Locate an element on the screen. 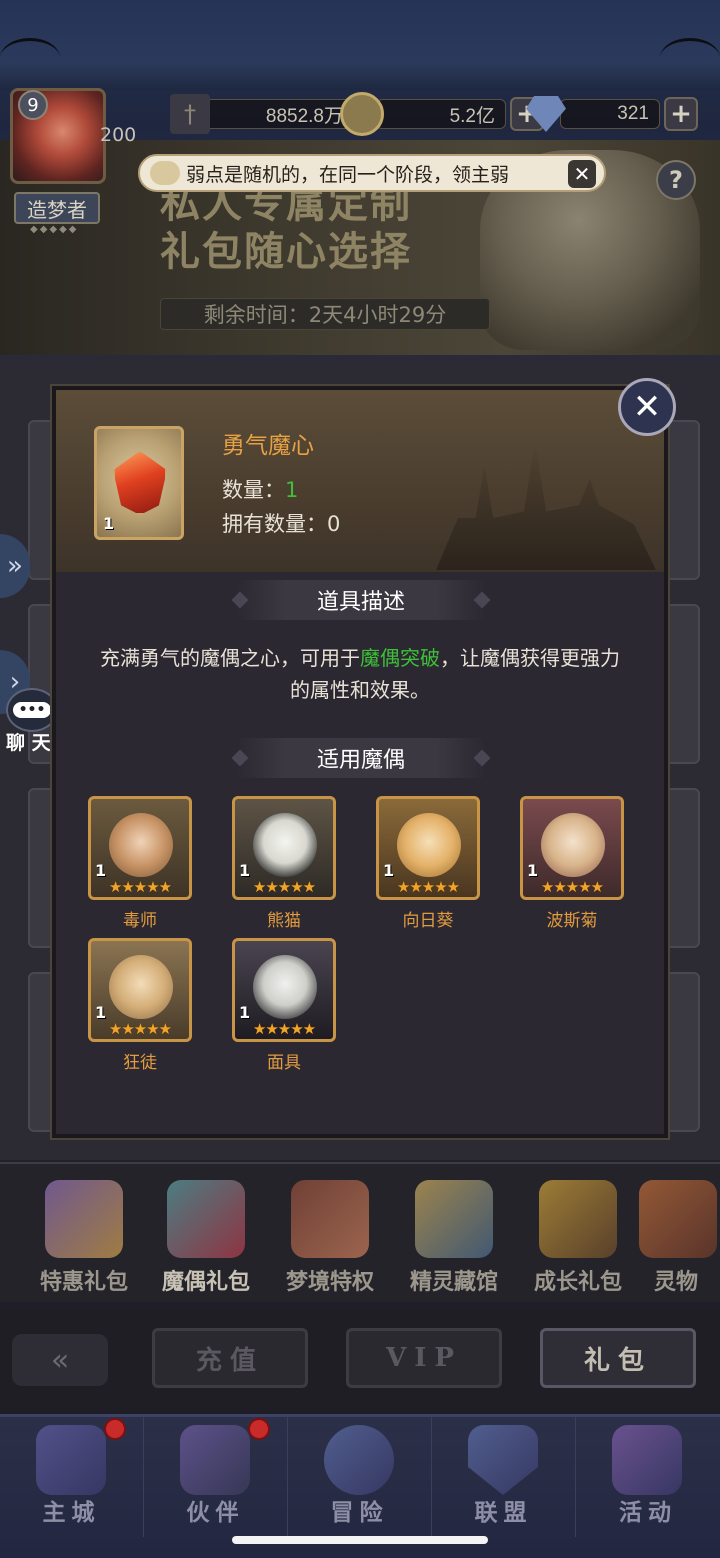 Image resolution: width=720 pixels, height=1558 pixels. hint-text: 弱点是随机的，在同一个阶段，领主弱 is located at coordinates (348, 174).